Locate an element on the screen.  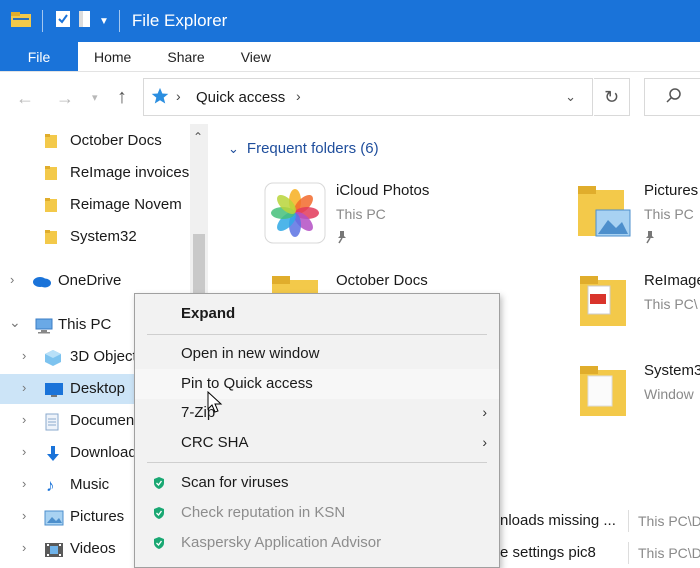
folder-location: This PC\ is located at coordinates (671, 304).